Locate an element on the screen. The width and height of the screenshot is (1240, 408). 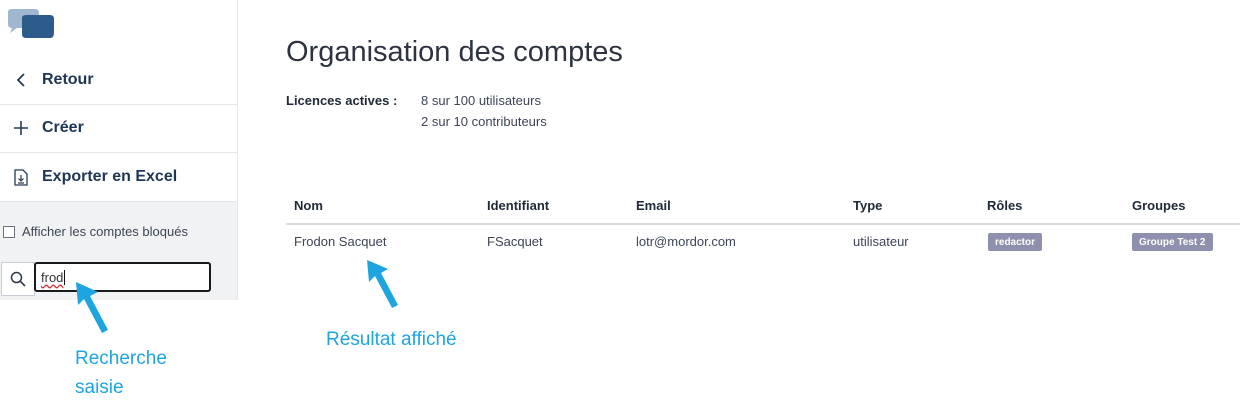
role-badge: redactor is located at coordinates (1015, 242).